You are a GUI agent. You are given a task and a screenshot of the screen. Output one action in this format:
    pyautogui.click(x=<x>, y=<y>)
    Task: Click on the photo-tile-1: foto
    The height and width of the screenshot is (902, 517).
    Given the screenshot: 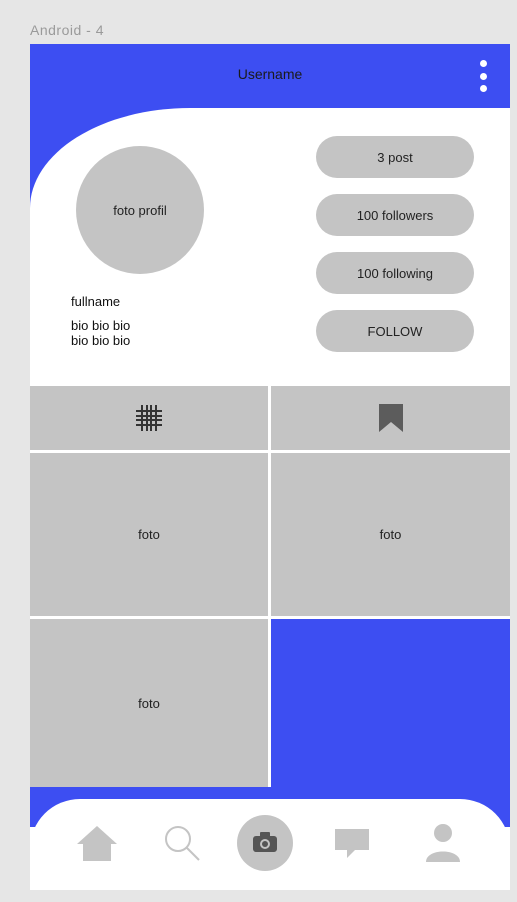 What is the action you would take?
    pyautogui.click(x=149, y=534)
    